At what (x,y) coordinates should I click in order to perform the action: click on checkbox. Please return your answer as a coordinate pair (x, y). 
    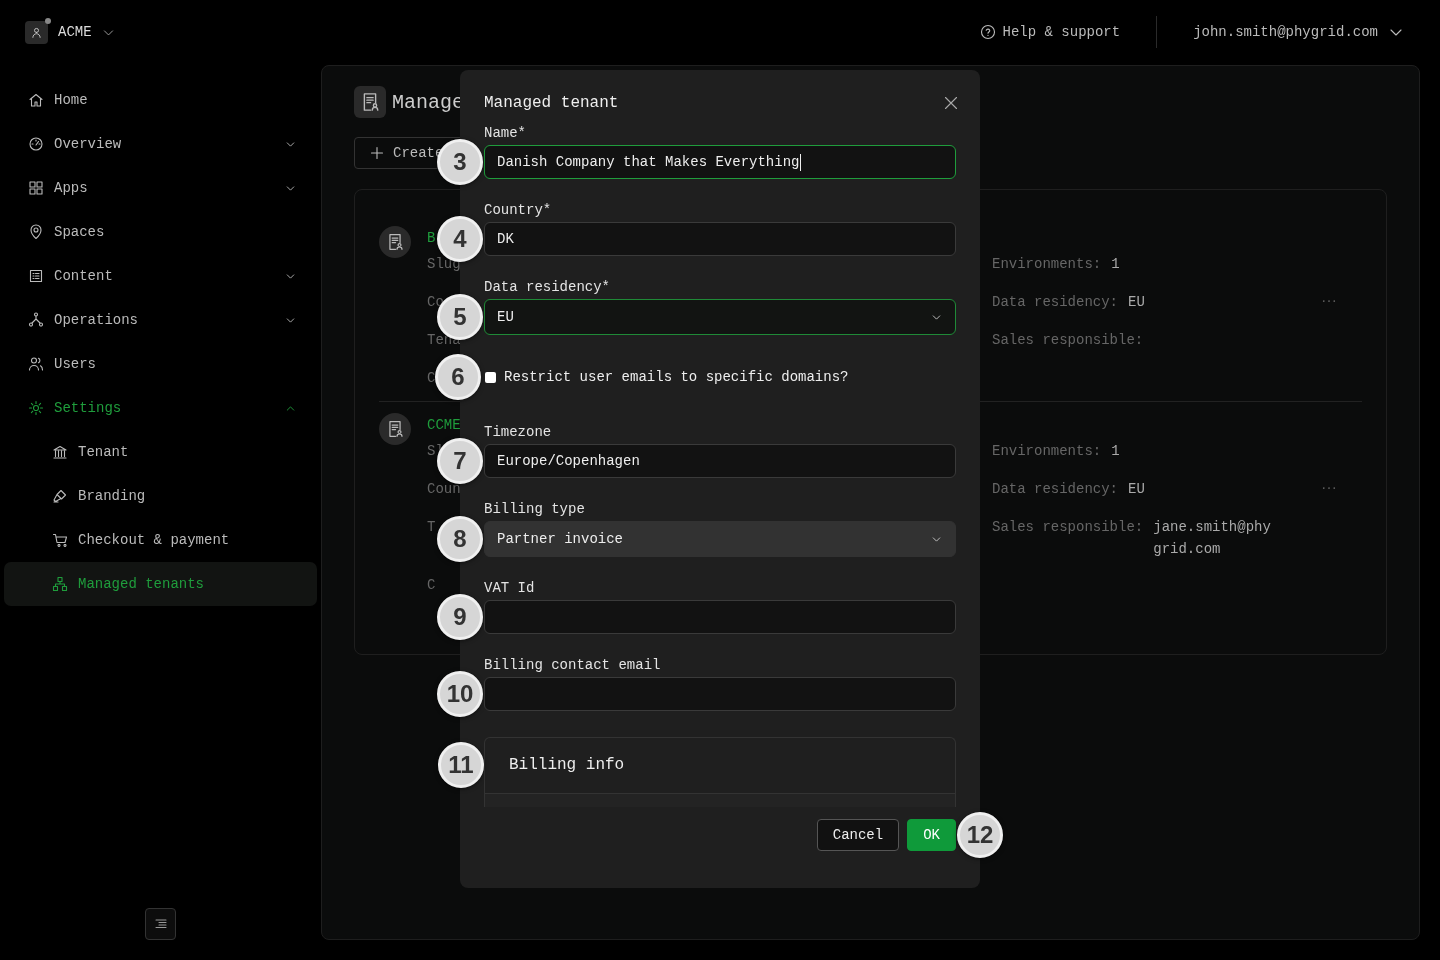
    Looking at the image, I should click on (490, 377).